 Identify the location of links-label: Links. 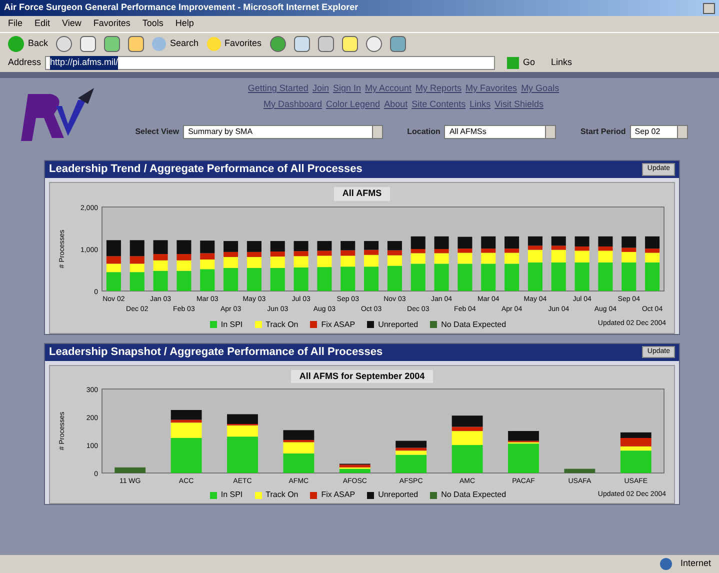
(561, 63).